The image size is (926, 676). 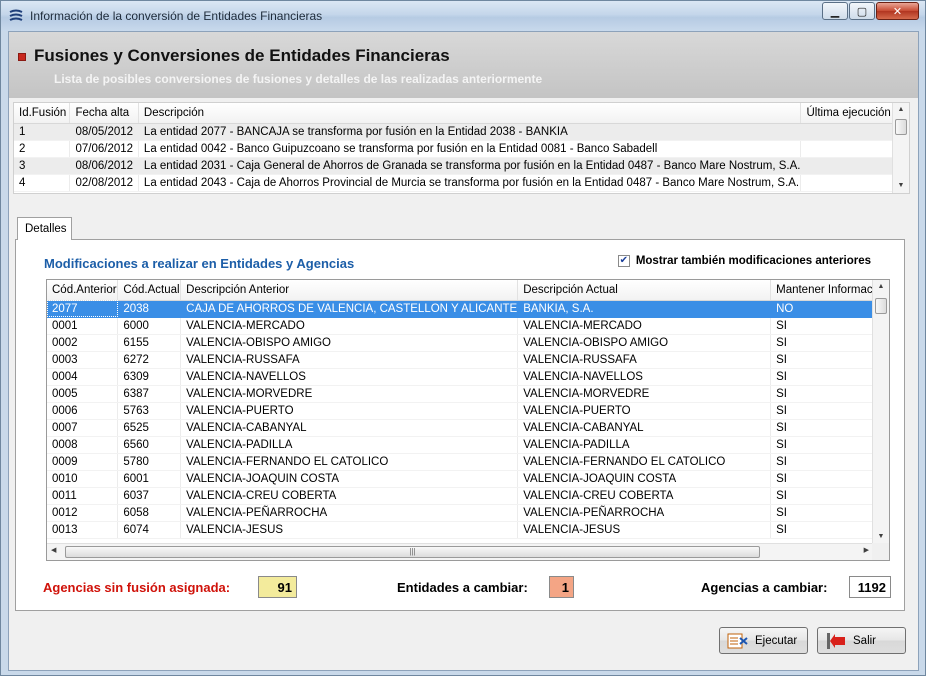 I want to click on table-cell: VALENCIA-OBISPO AMIGO, so click(x=349, y=343).